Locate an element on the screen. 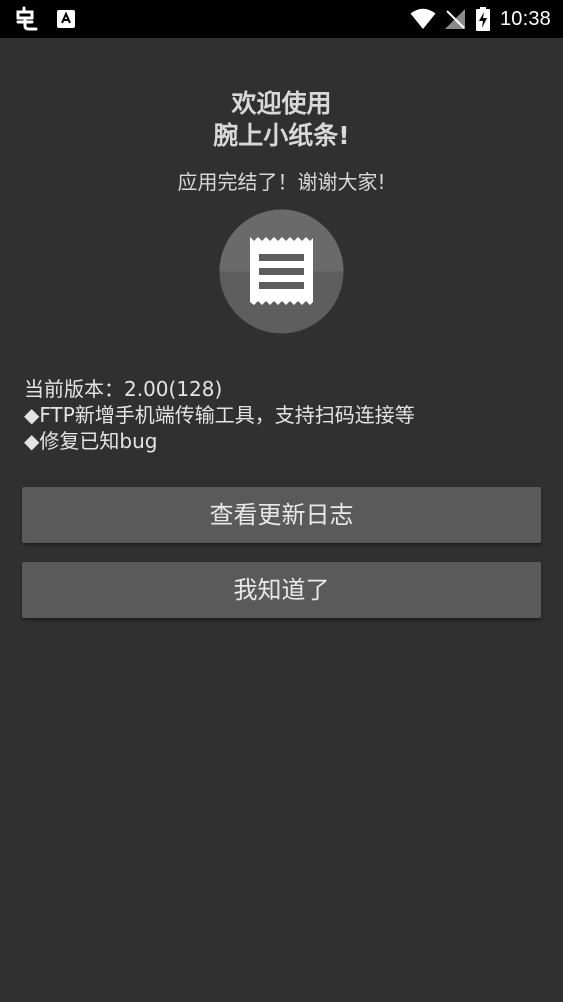  receipt-icon is located at coordinates (281, 271).